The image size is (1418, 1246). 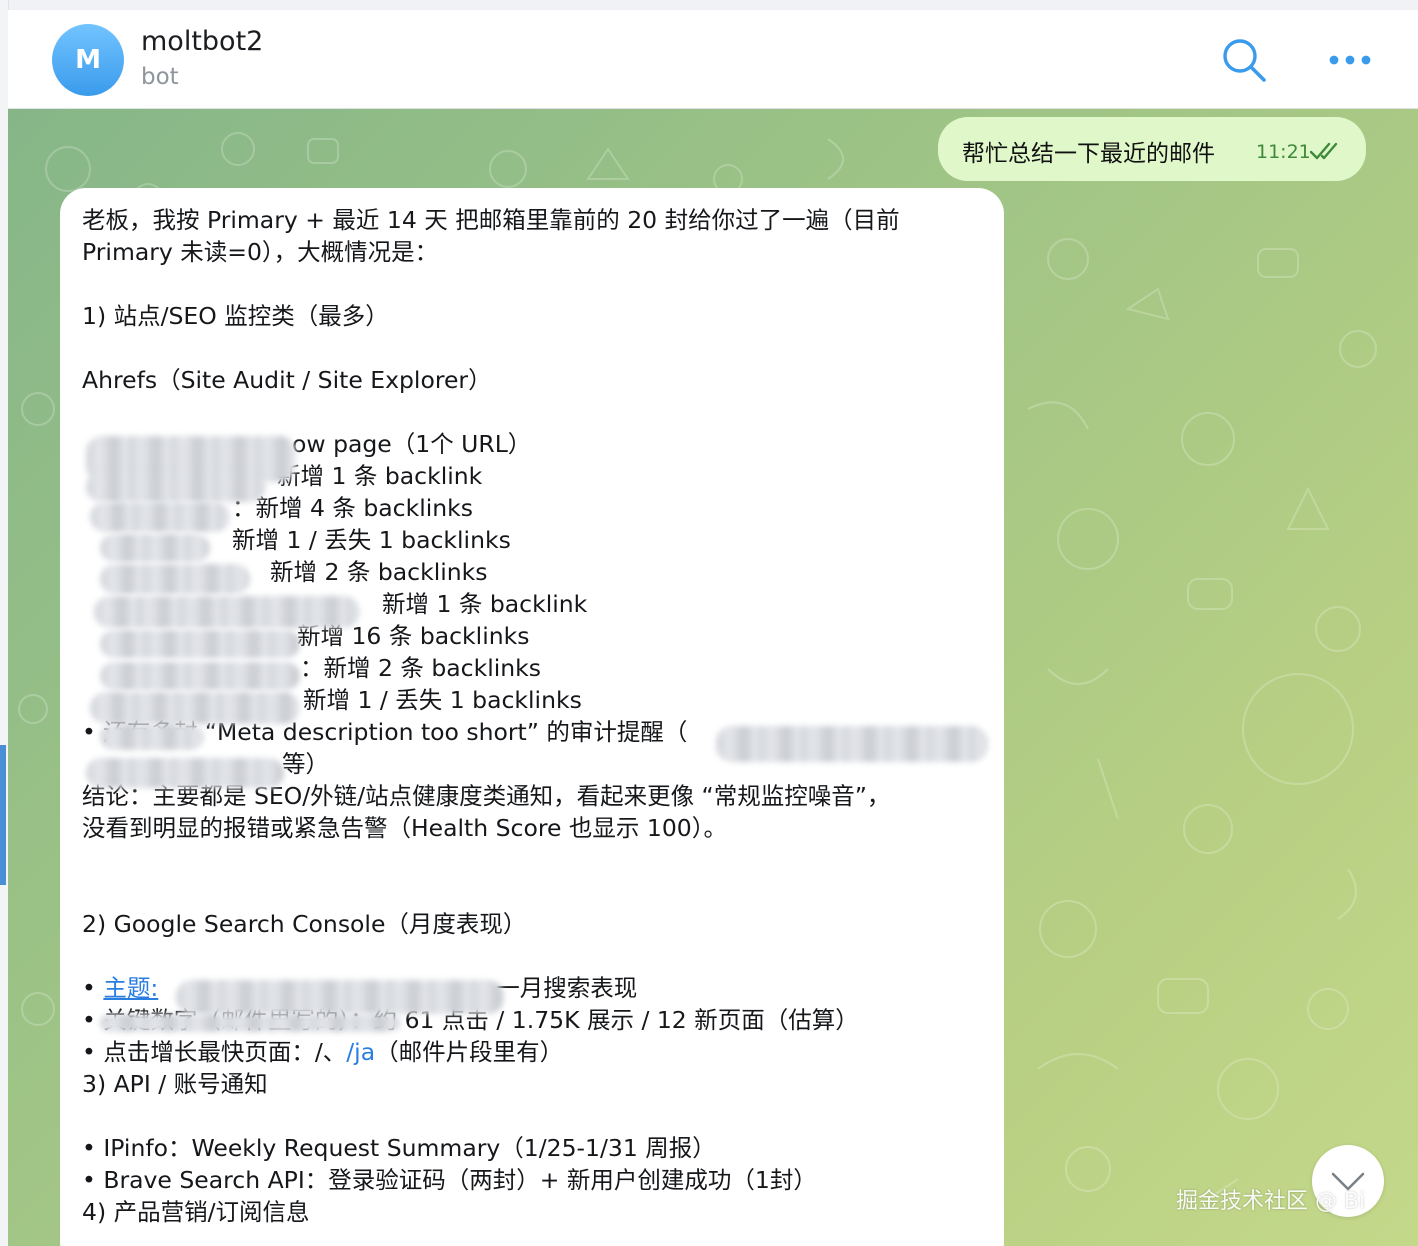 I want to click on chat-header: M moltbot2 bot, so click(x=713, y=59).